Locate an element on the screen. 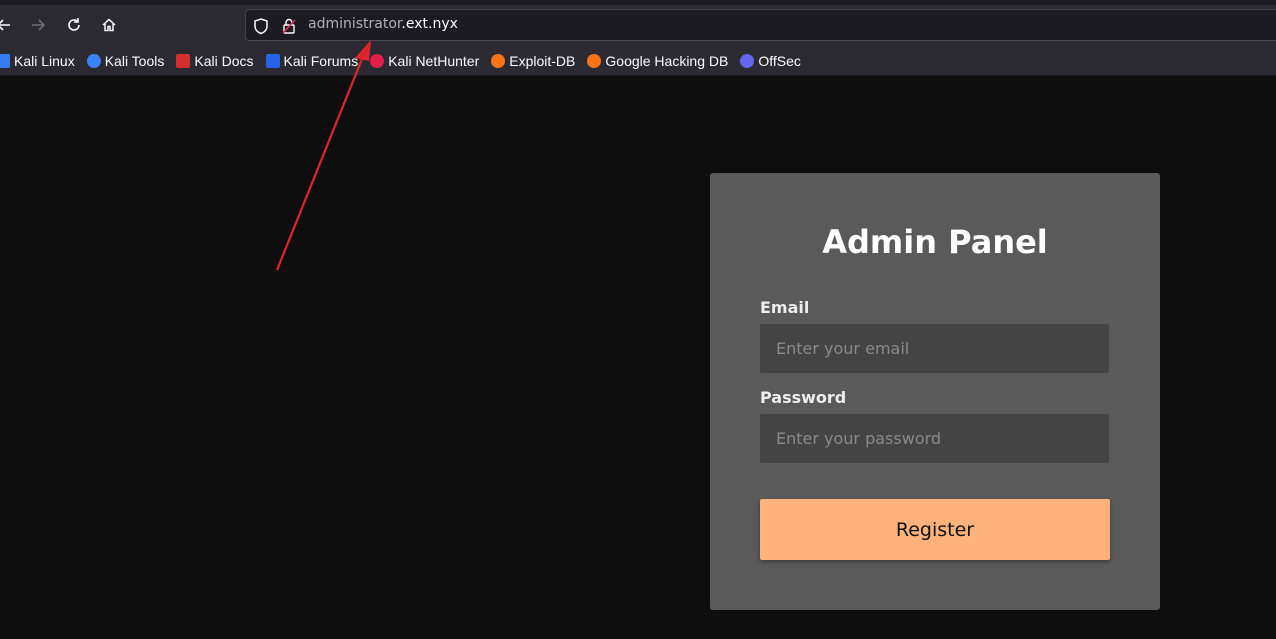 This screenshot has height=639, width=1276. tracking-protection-shield-icon is located at coordinates (261, 26).